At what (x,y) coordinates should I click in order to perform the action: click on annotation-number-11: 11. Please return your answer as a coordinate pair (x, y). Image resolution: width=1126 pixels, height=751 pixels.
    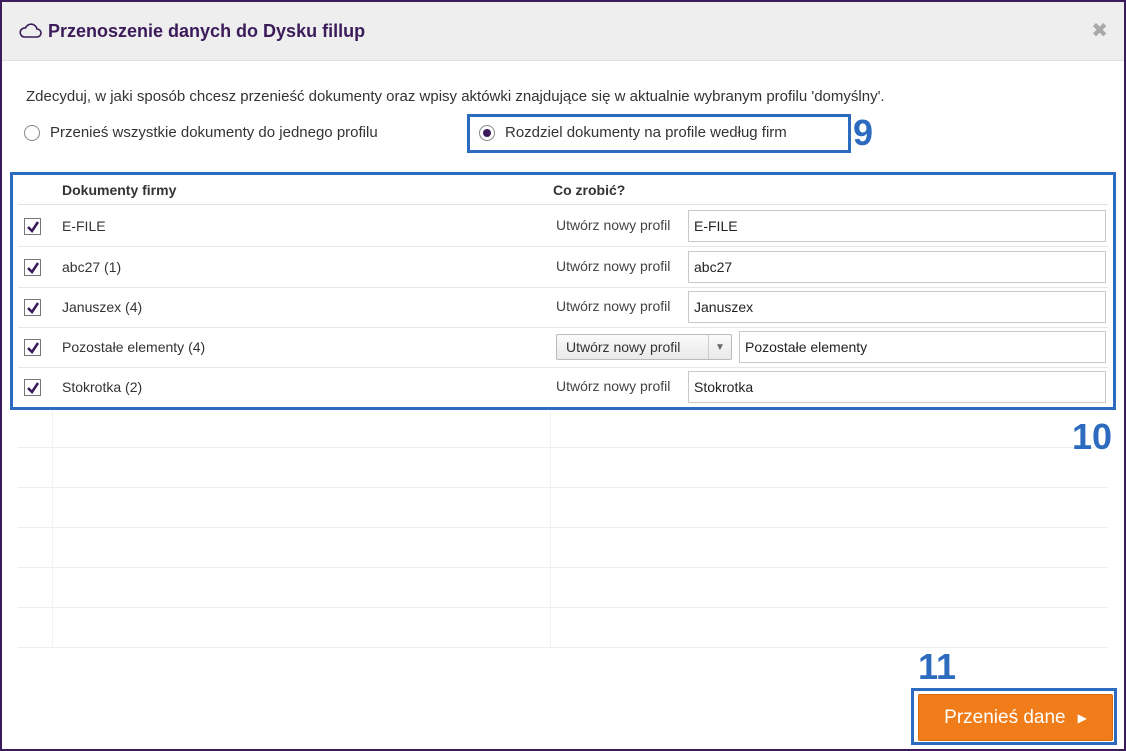
    Looking at the image, I should click on (937, 666).